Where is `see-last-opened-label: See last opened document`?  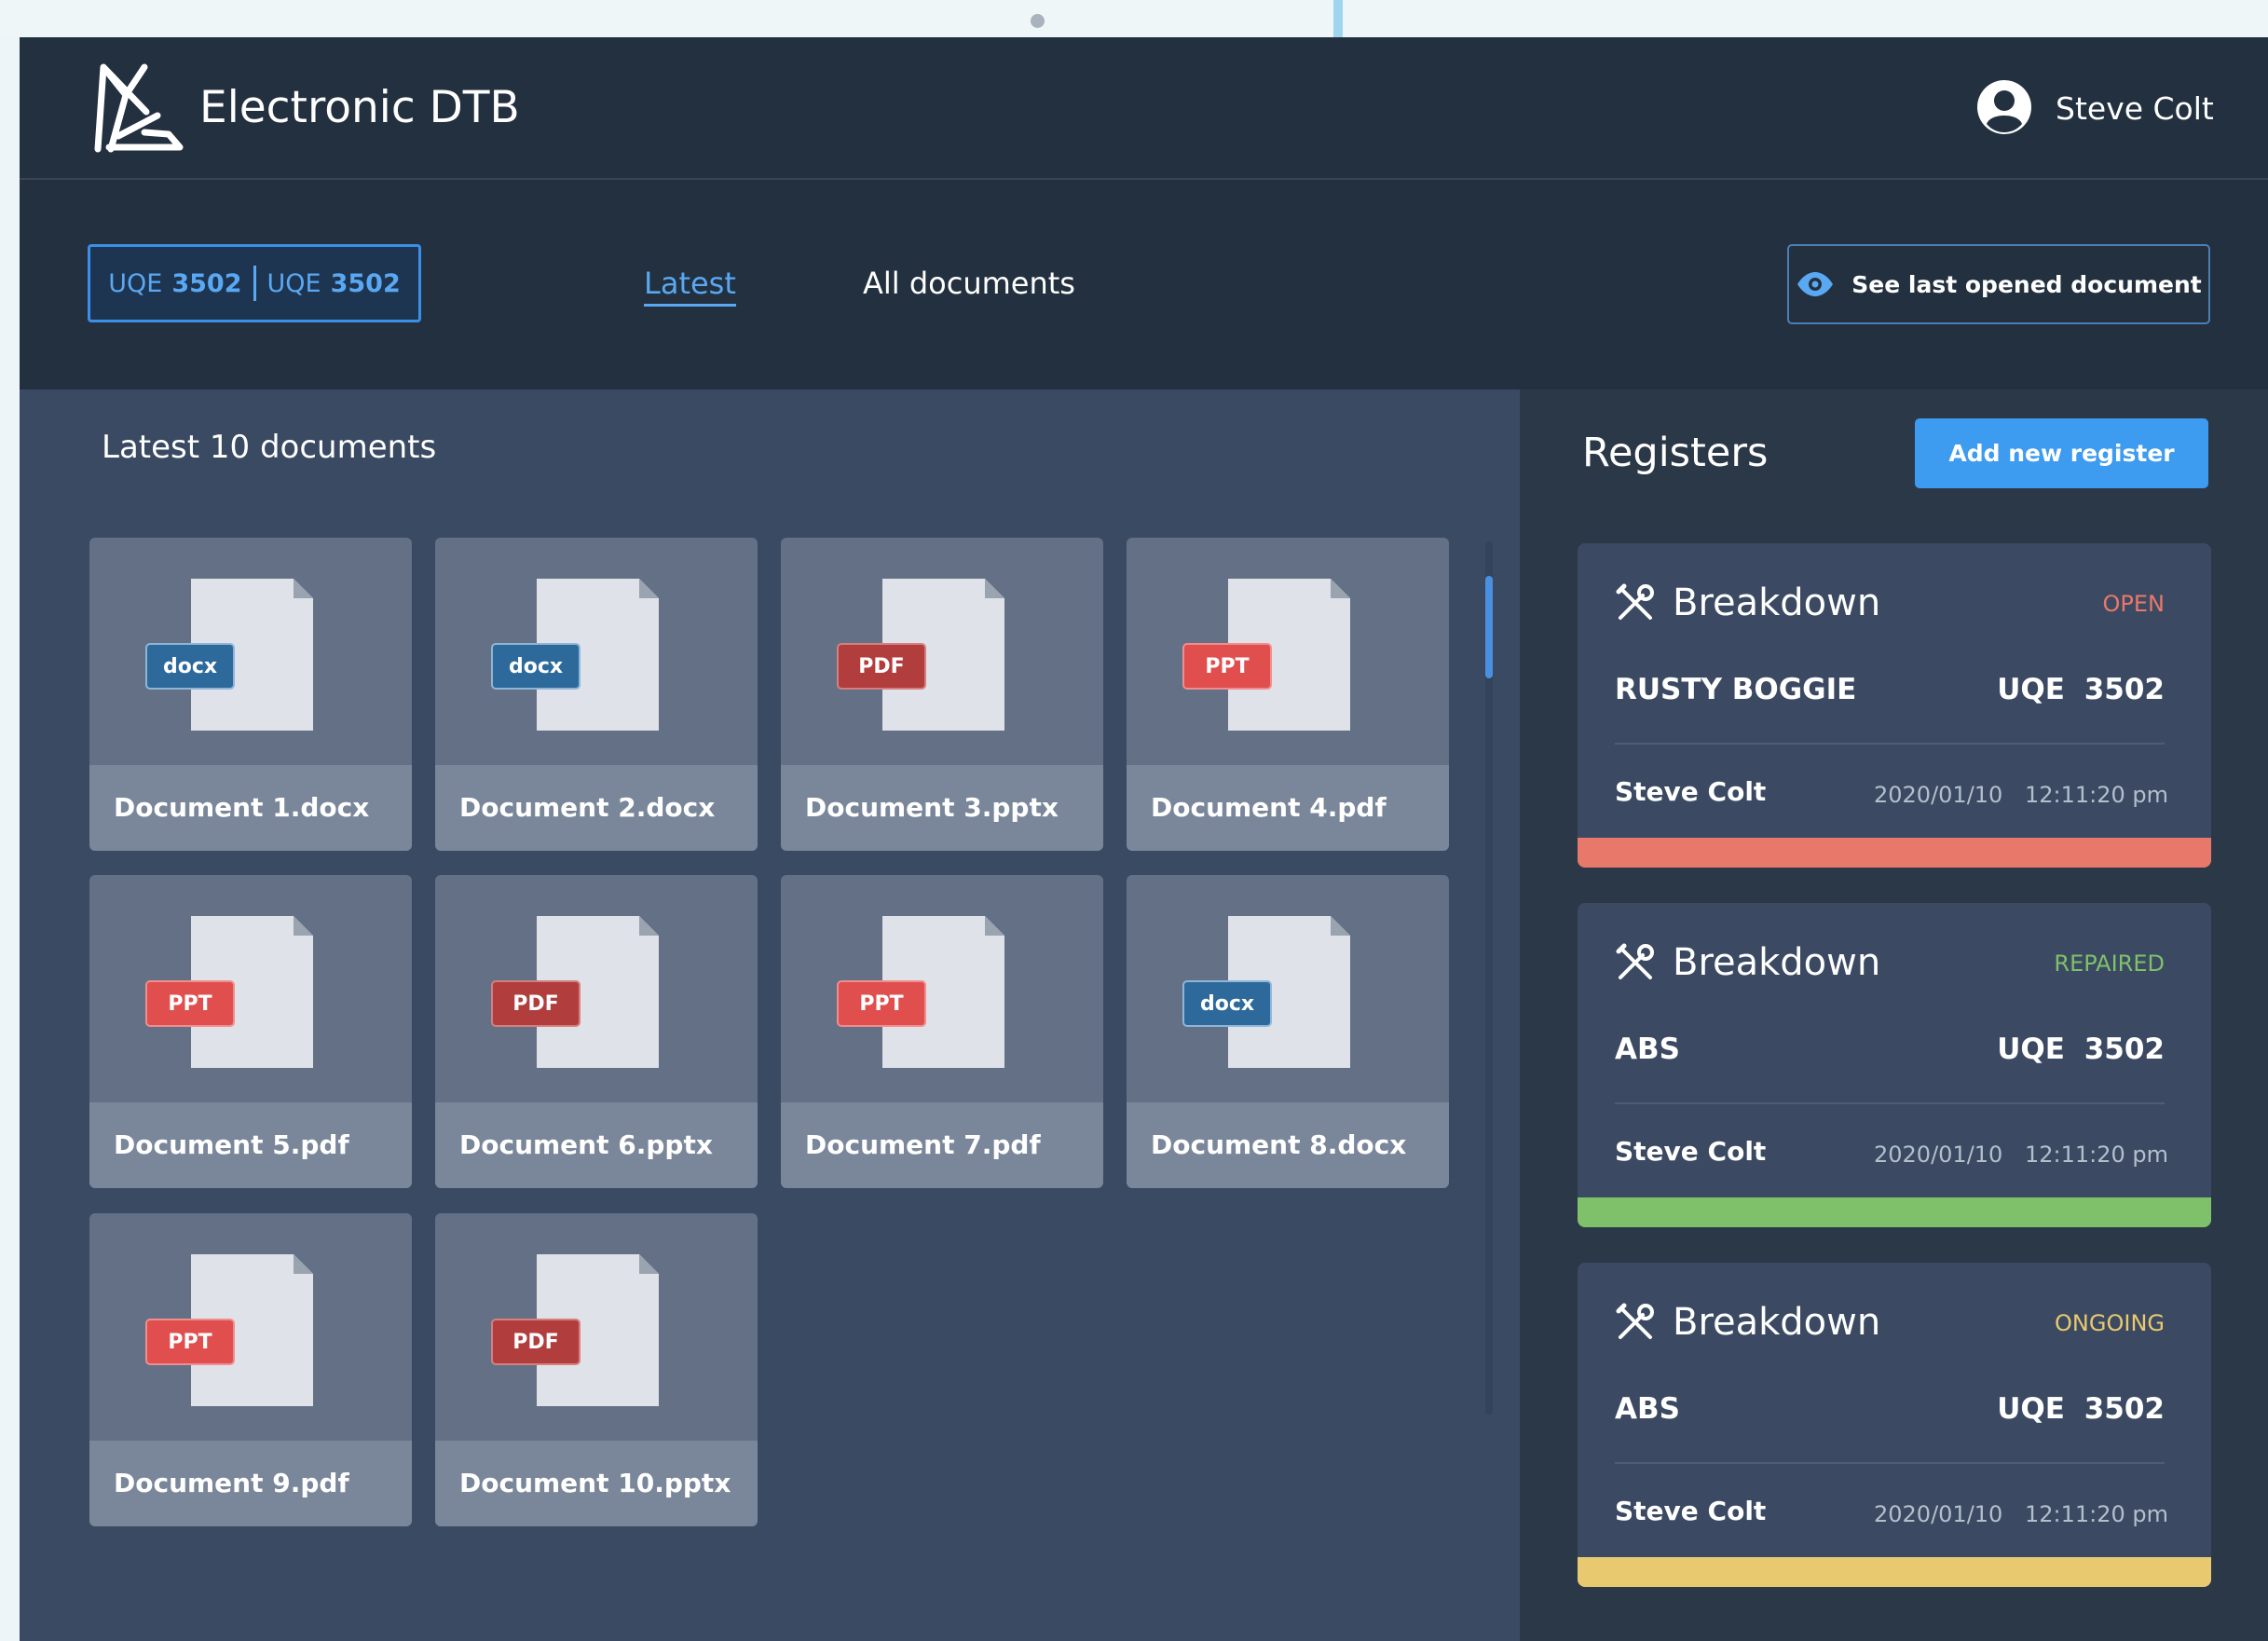 see-last-opened-label: See last opened document is located at coordinates (2026, 284).